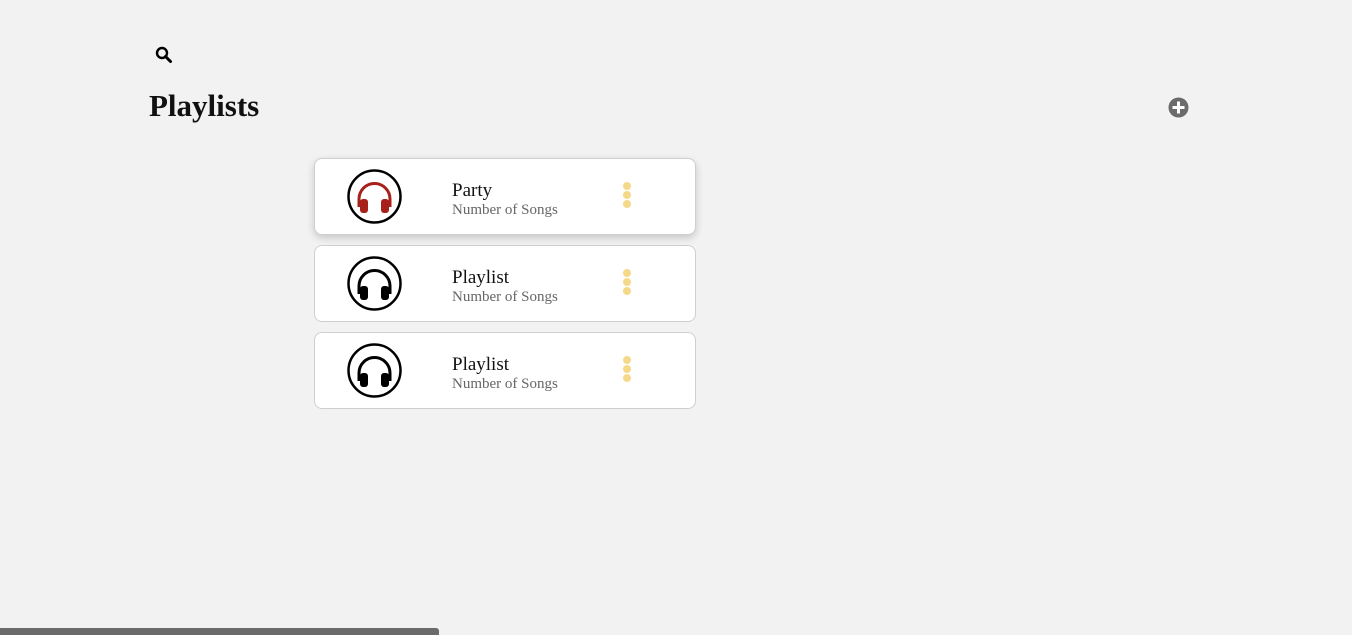 The height and width of the screenshot is (635, 1352). Describe the element at coordinates (472, 190) in the screenshot. I see `playlist-name: Party` at that location.